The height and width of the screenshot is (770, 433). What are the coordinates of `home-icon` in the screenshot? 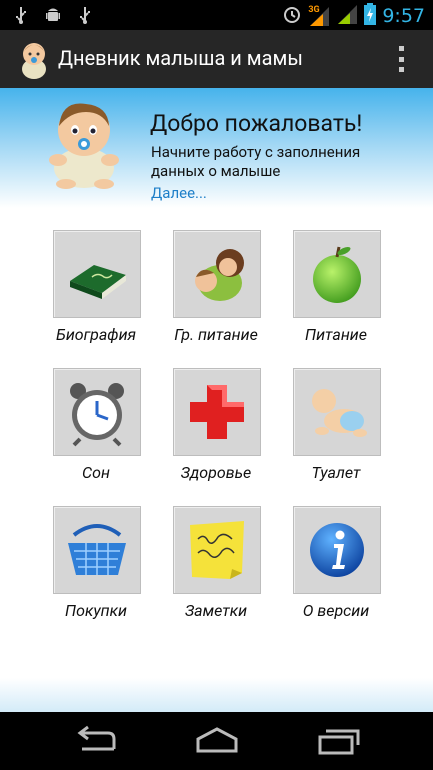 It's located at (217, 742).